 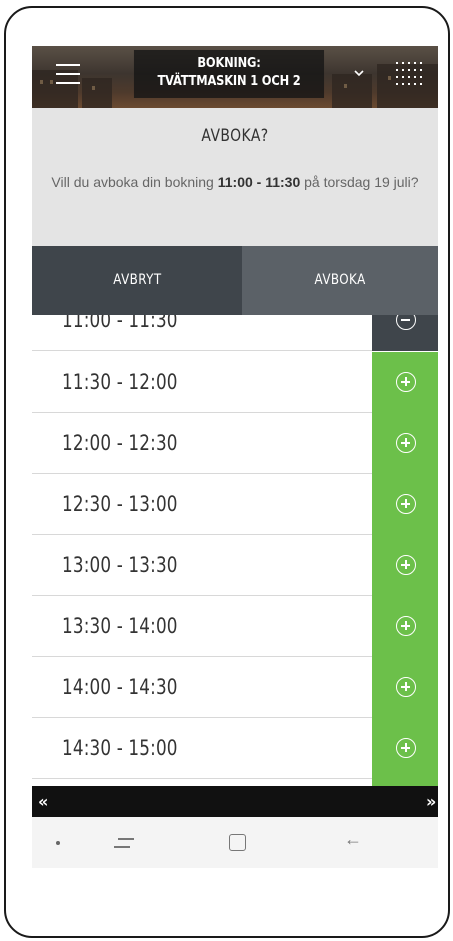 What do you see at coordinates (229, 81) in the screenshot?
I see `title-line-2: TVÄTTMASKIN 1 OCH 2` at bounding box center [229, 81].